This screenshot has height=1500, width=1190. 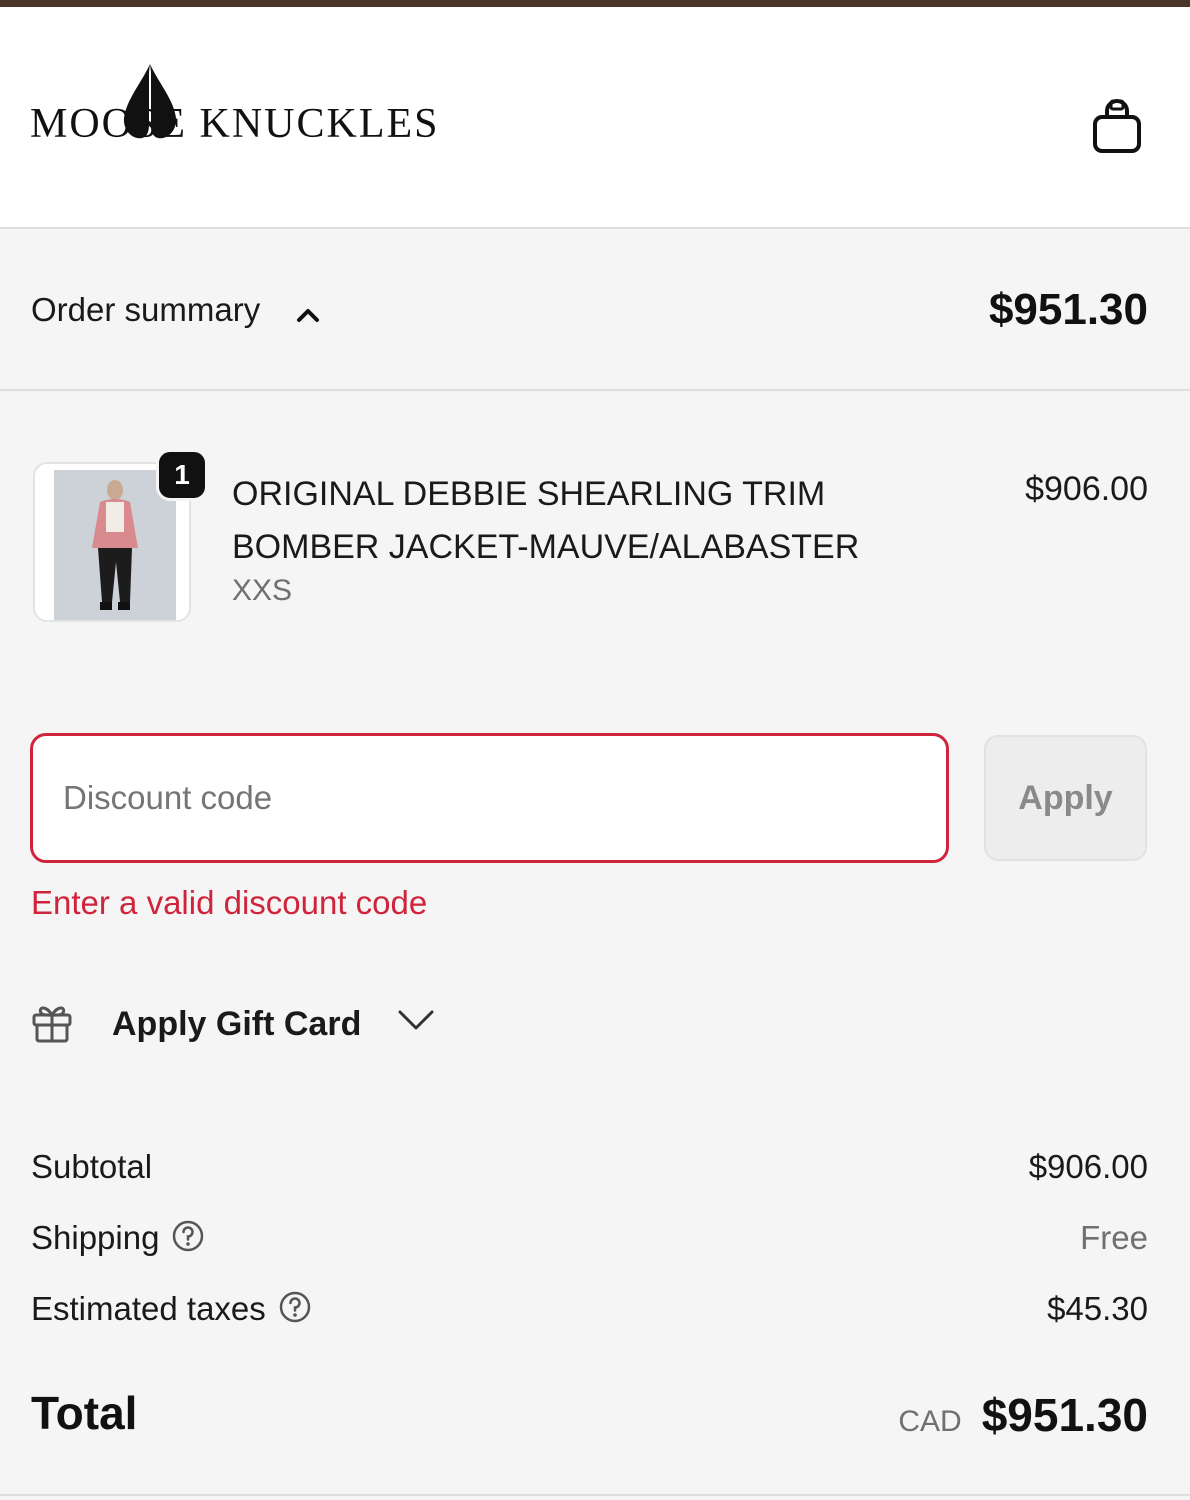 What do you see at coordinates (1086, 489) in the screenshot?
I see `product-price: $906.00` at bounding box center [1086, 489].